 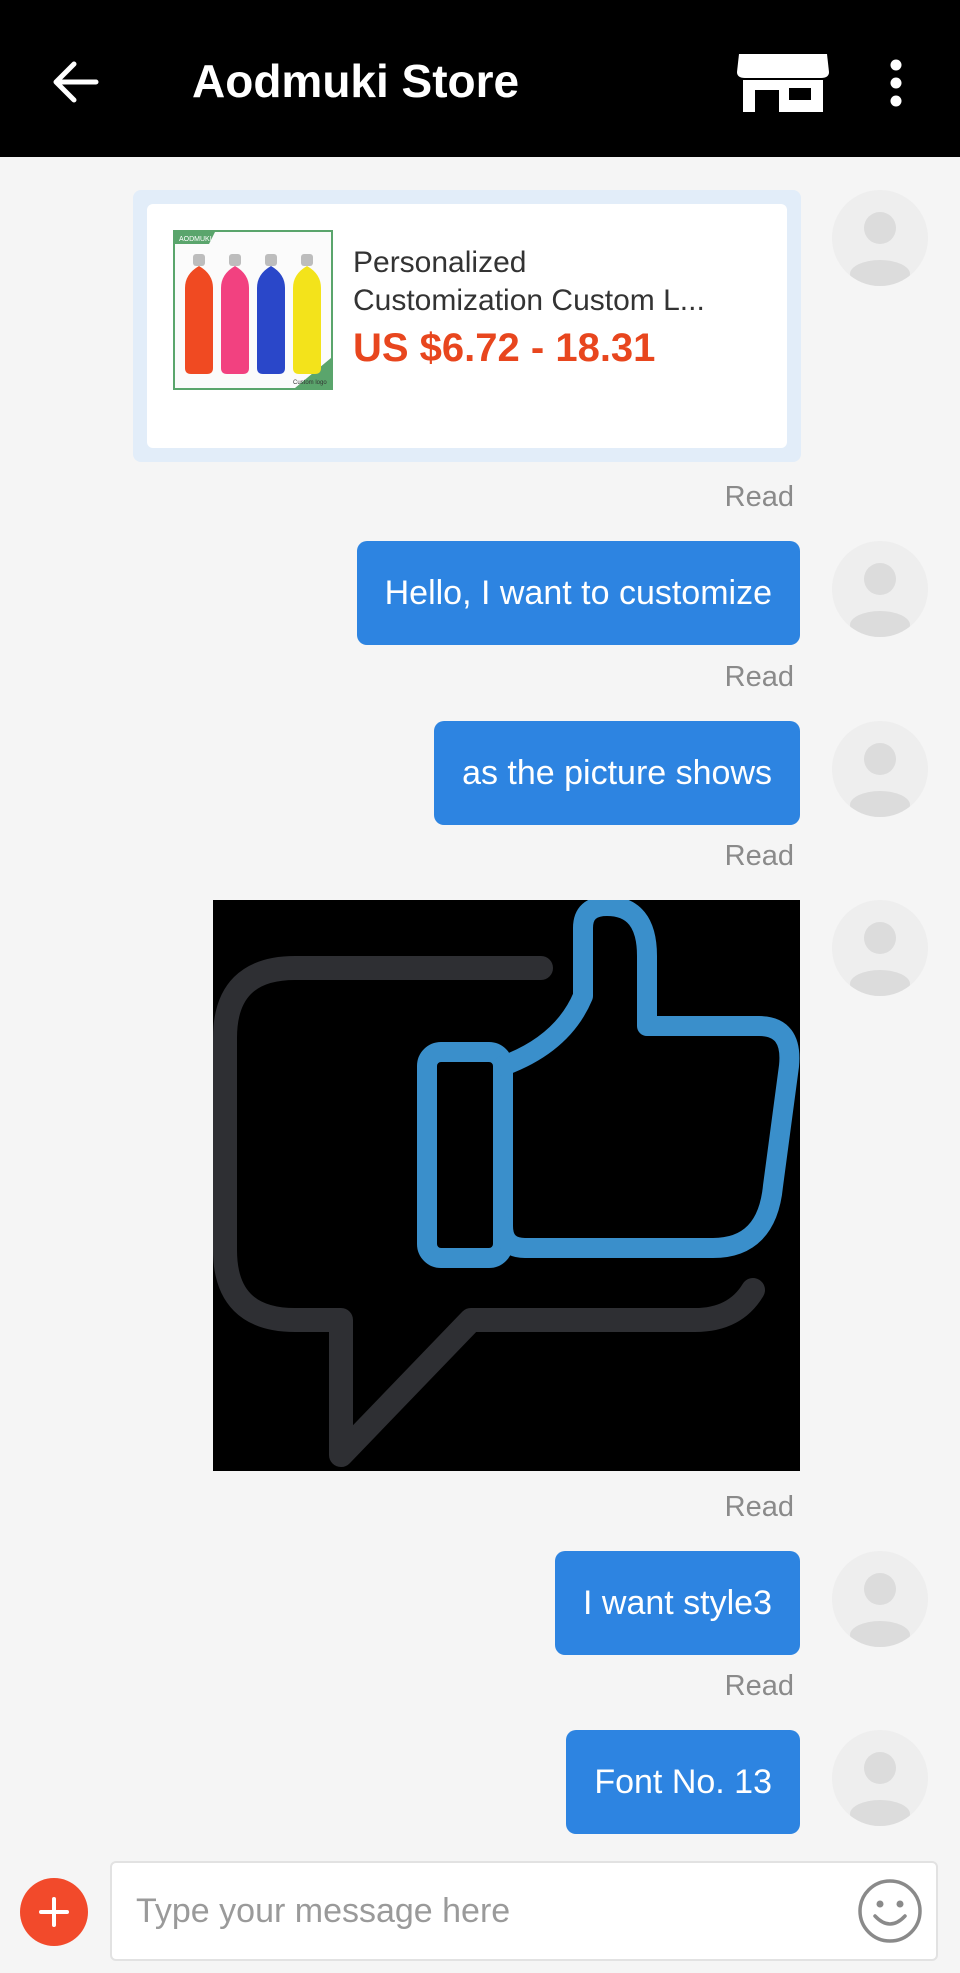 I want to click on product-thumbnail: AODMUKI Custom logo, so click(x=253, y=310).